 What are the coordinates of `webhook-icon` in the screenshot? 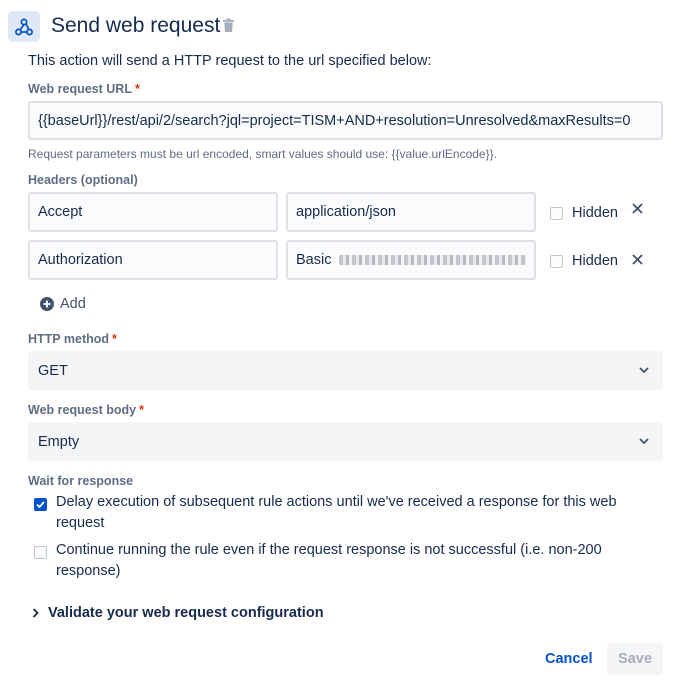 It's located at (24, 26).